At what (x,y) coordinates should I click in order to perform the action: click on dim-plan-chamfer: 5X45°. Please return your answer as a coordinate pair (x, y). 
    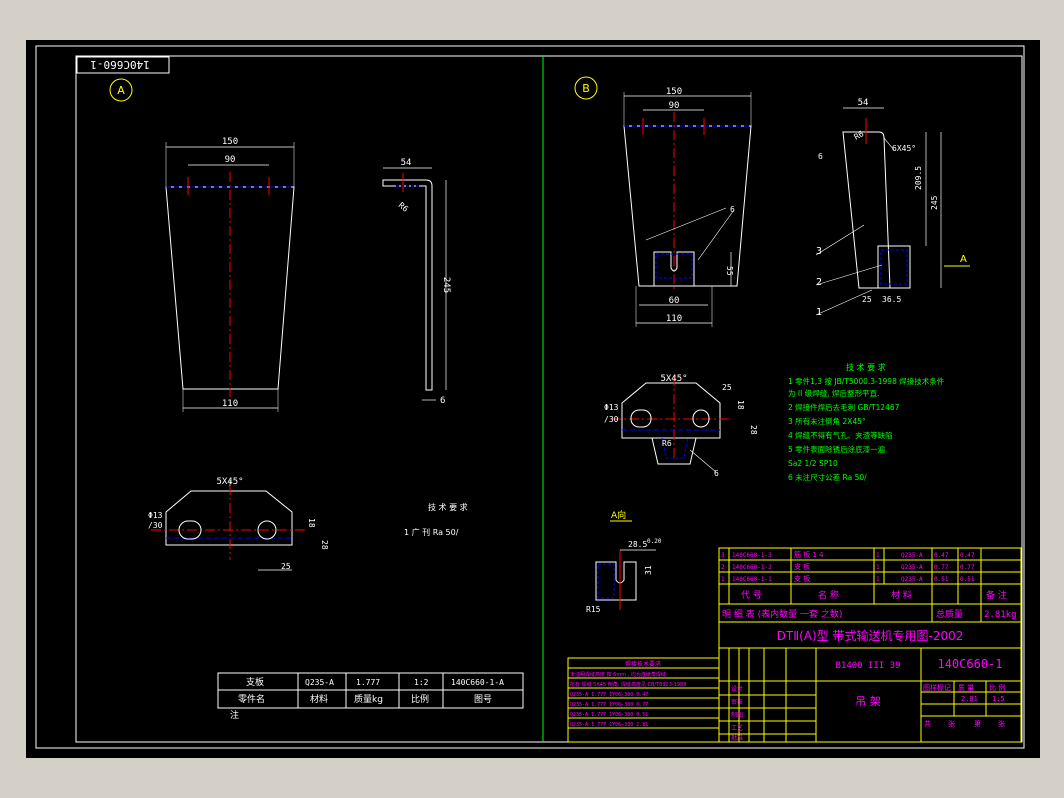
    Looking at the image, I should click on (229, 482).